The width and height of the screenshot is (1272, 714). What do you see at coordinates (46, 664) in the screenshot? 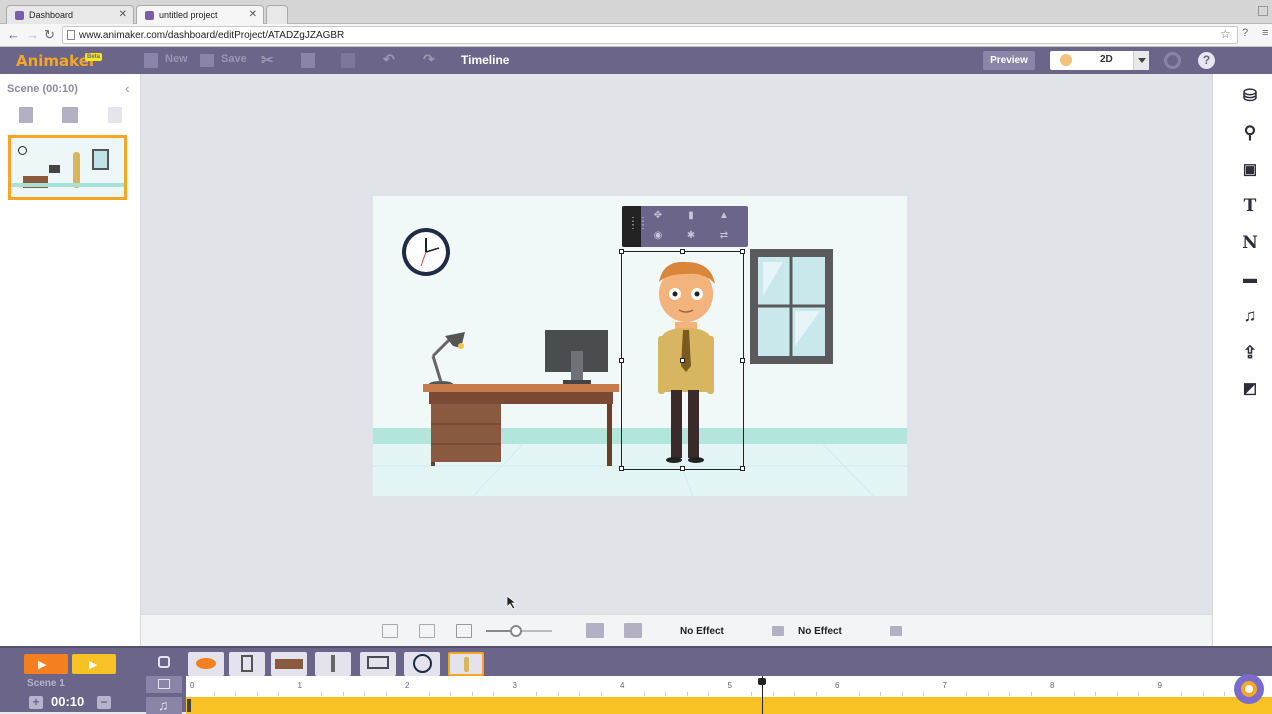
I see `play-scene-button: ▶` at bounding box center [46, 664].